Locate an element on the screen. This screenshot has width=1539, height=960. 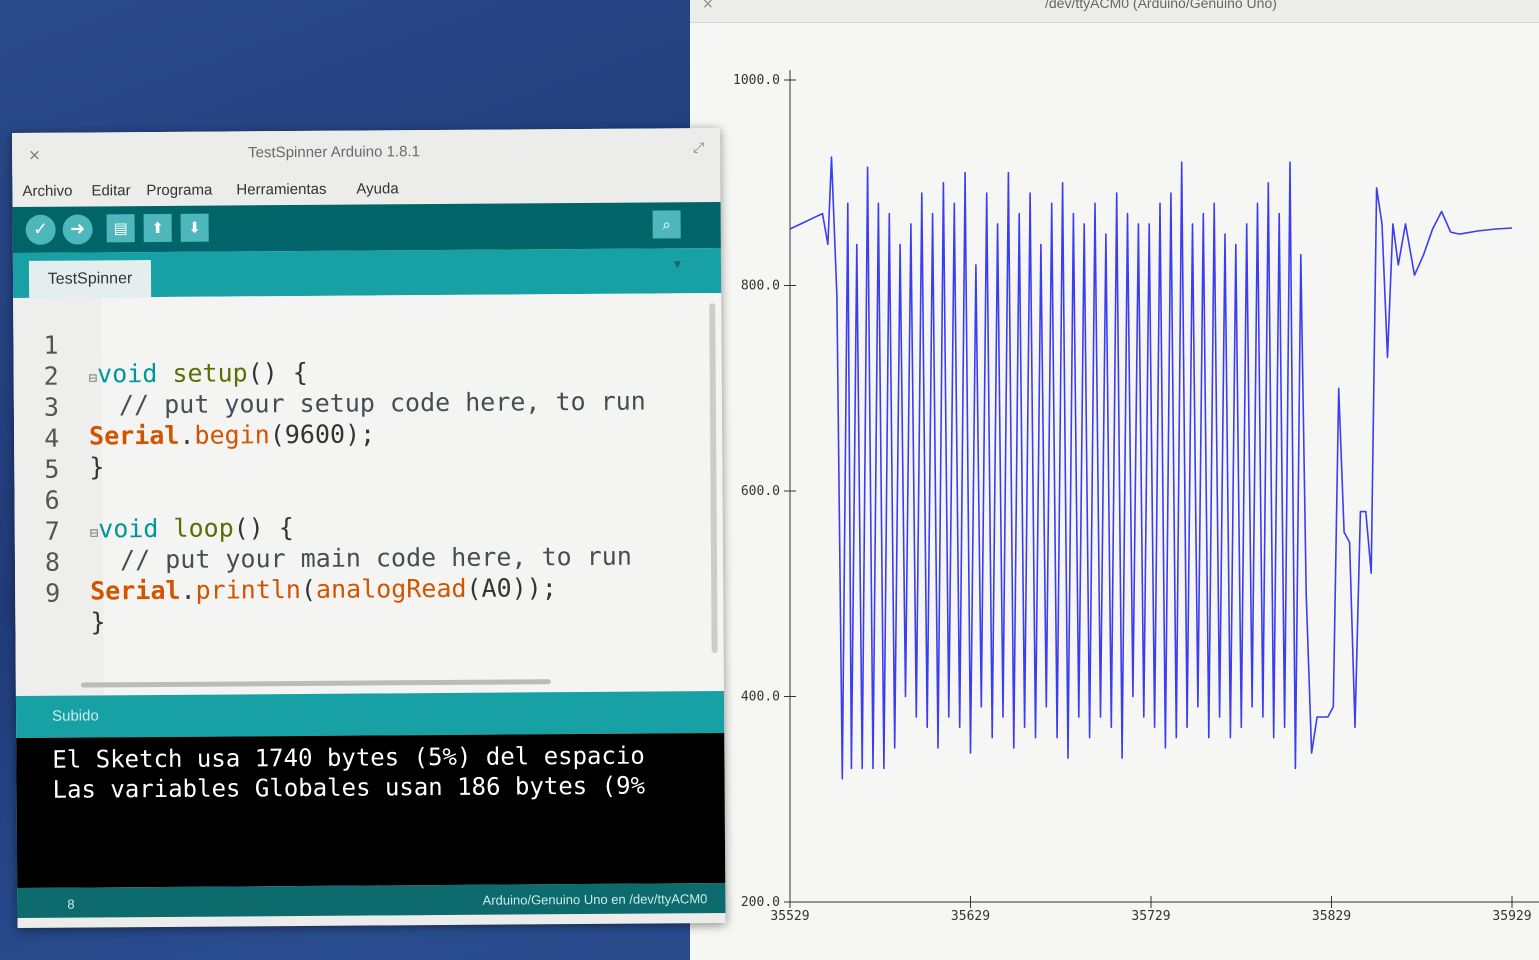
ide-close-button: × is located at coordinates (34, 155).